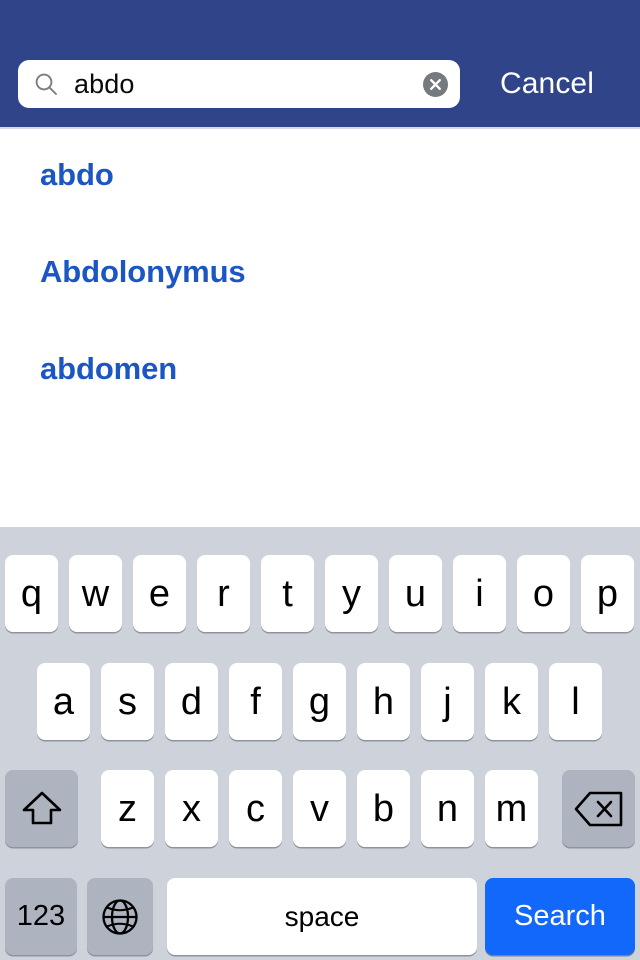 Image resolution: width=640 pixels, height=960 pixels. I want to click on key-label: x, so click(191, 808).